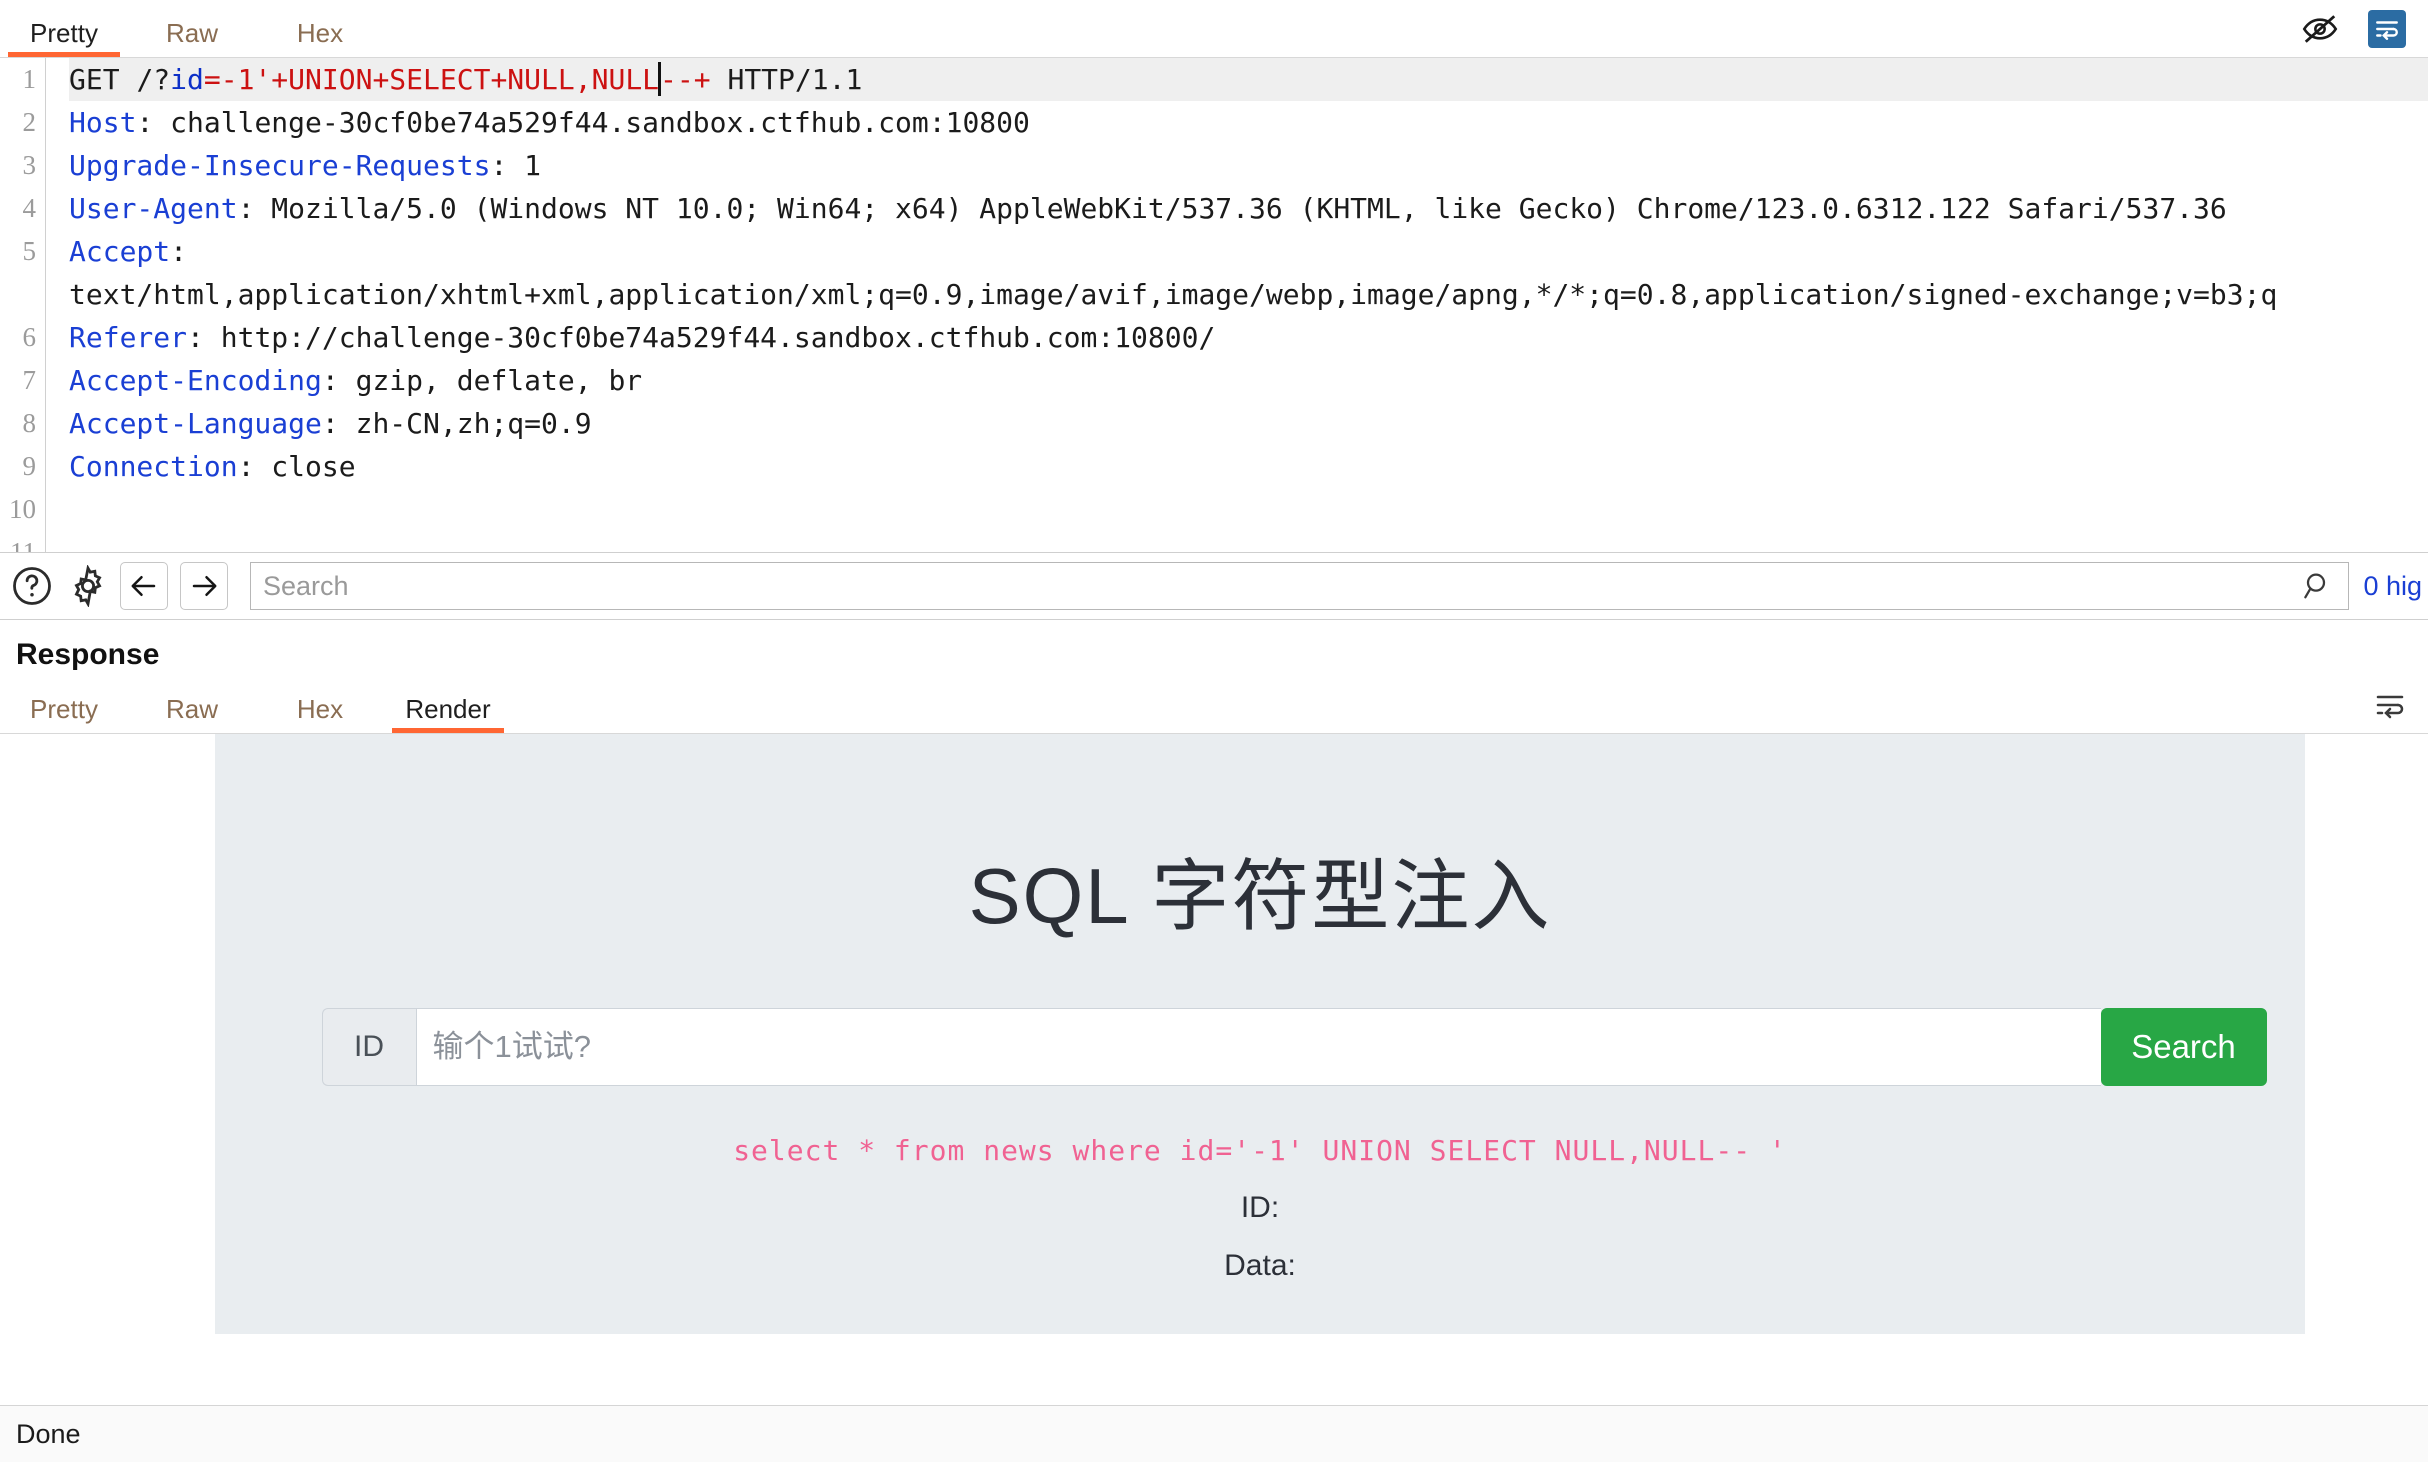  What do you see at coordinates (29, 208) in the screenshot?
I see `line-number: 4` at bounding box center [29, 208].